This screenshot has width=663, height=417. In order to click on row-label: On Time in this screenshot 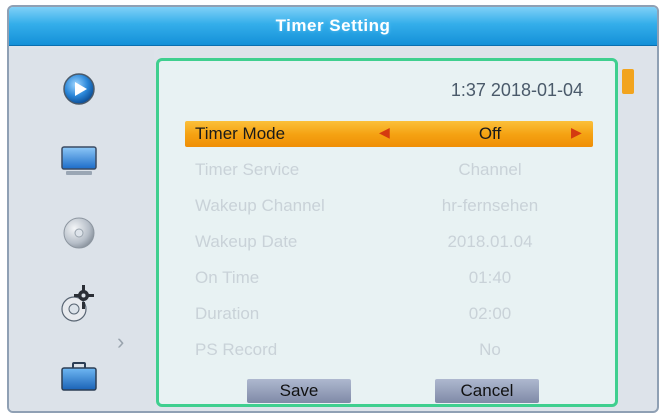, I will do `click(227, 277)`.